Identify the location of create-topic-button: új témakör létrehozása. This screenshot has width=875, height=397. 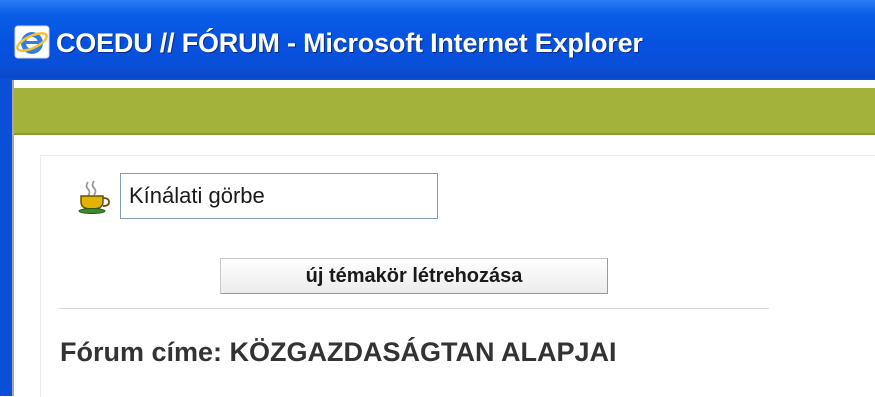
(414, 276).